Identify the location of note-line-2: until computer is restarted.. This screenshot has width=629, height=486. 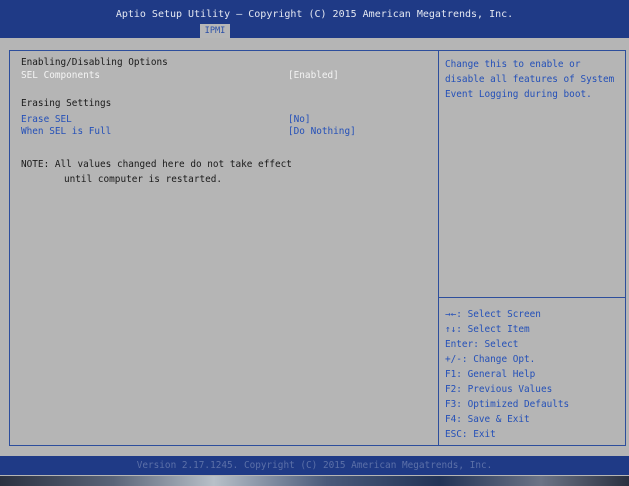
(143, 179).